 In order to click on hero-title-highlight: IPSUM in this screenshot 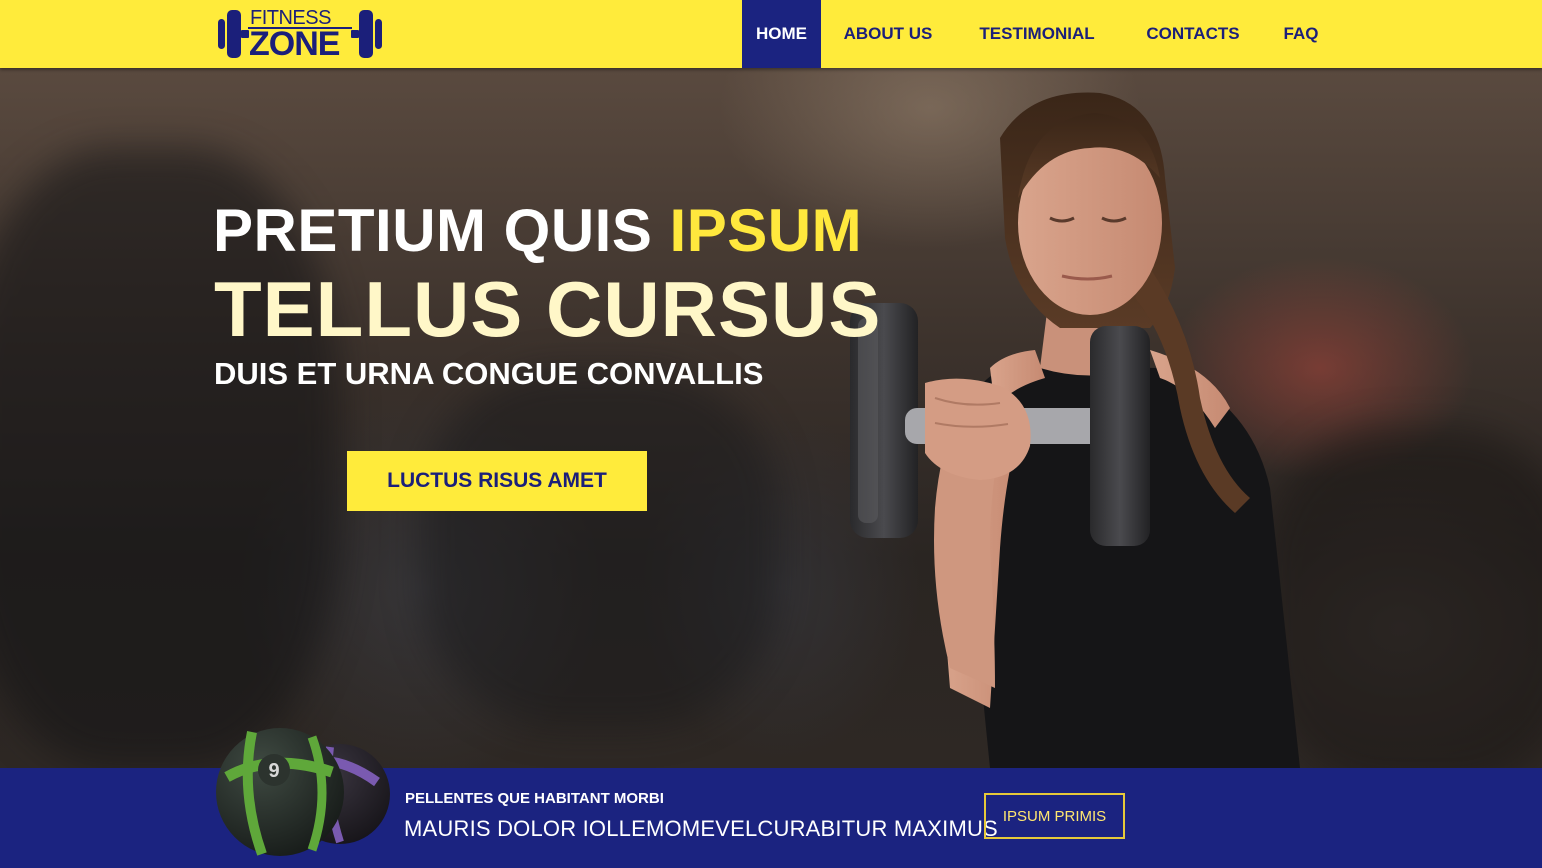, I will do `click(766, 230)`.